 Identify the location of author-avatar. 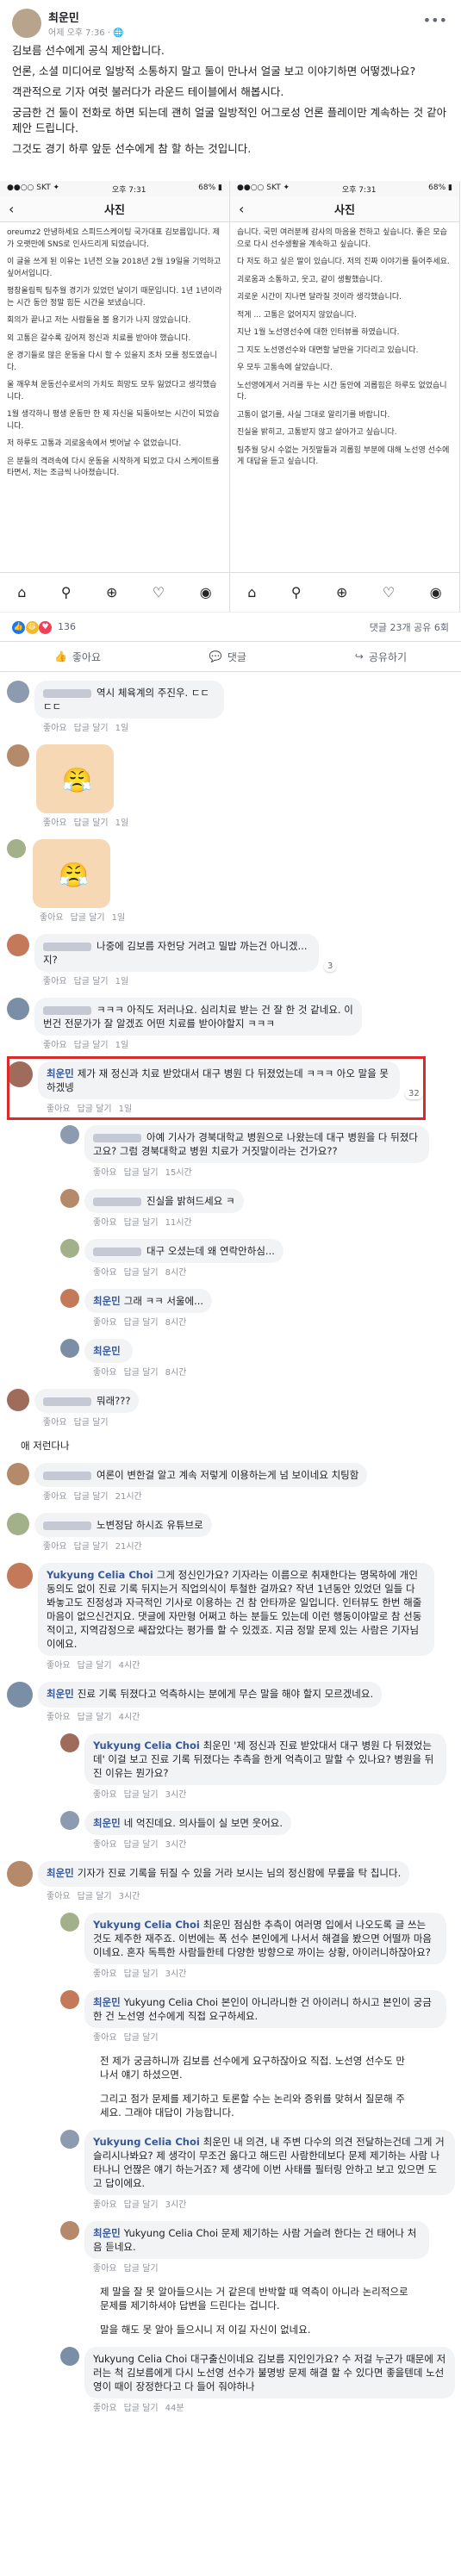
(27, 24).